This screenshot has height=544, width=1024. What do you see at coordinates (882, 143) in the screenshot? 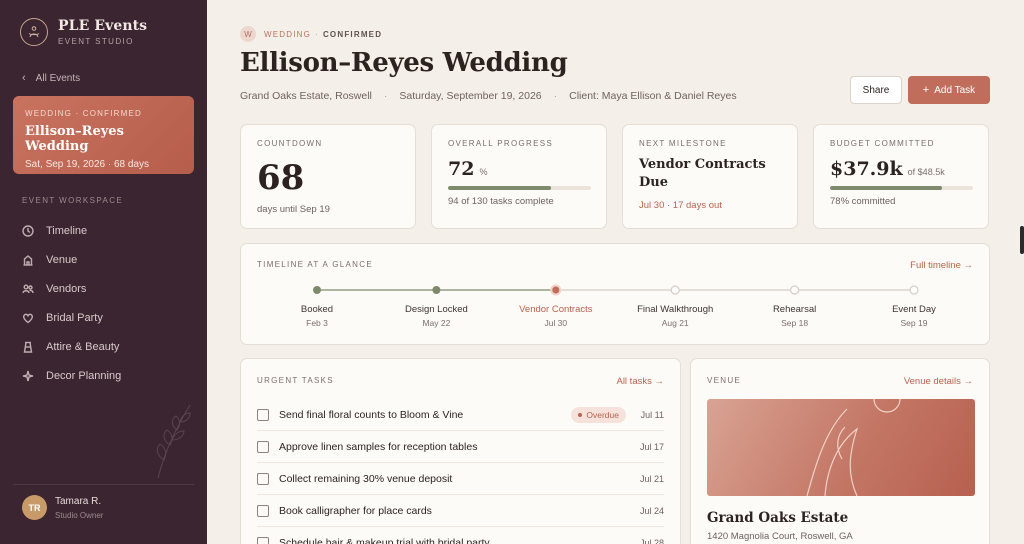
I see `budget-label: BUDGET COMMITTED` at bounding box center [882, 143].